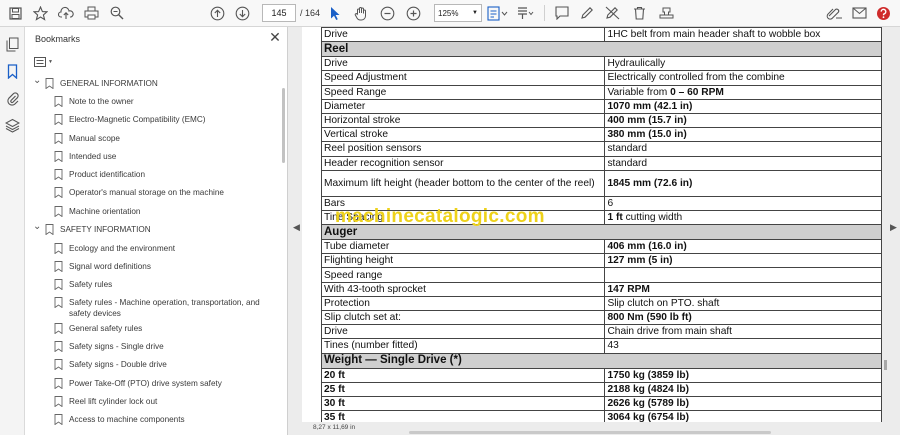 This screenshot has height=435, width=900. What do you see at coordinates (601, 92) in the screenshot?
I see `table-row: Speed Range Variable from 0 – 60 RPM` at bounding box center [601, 92].